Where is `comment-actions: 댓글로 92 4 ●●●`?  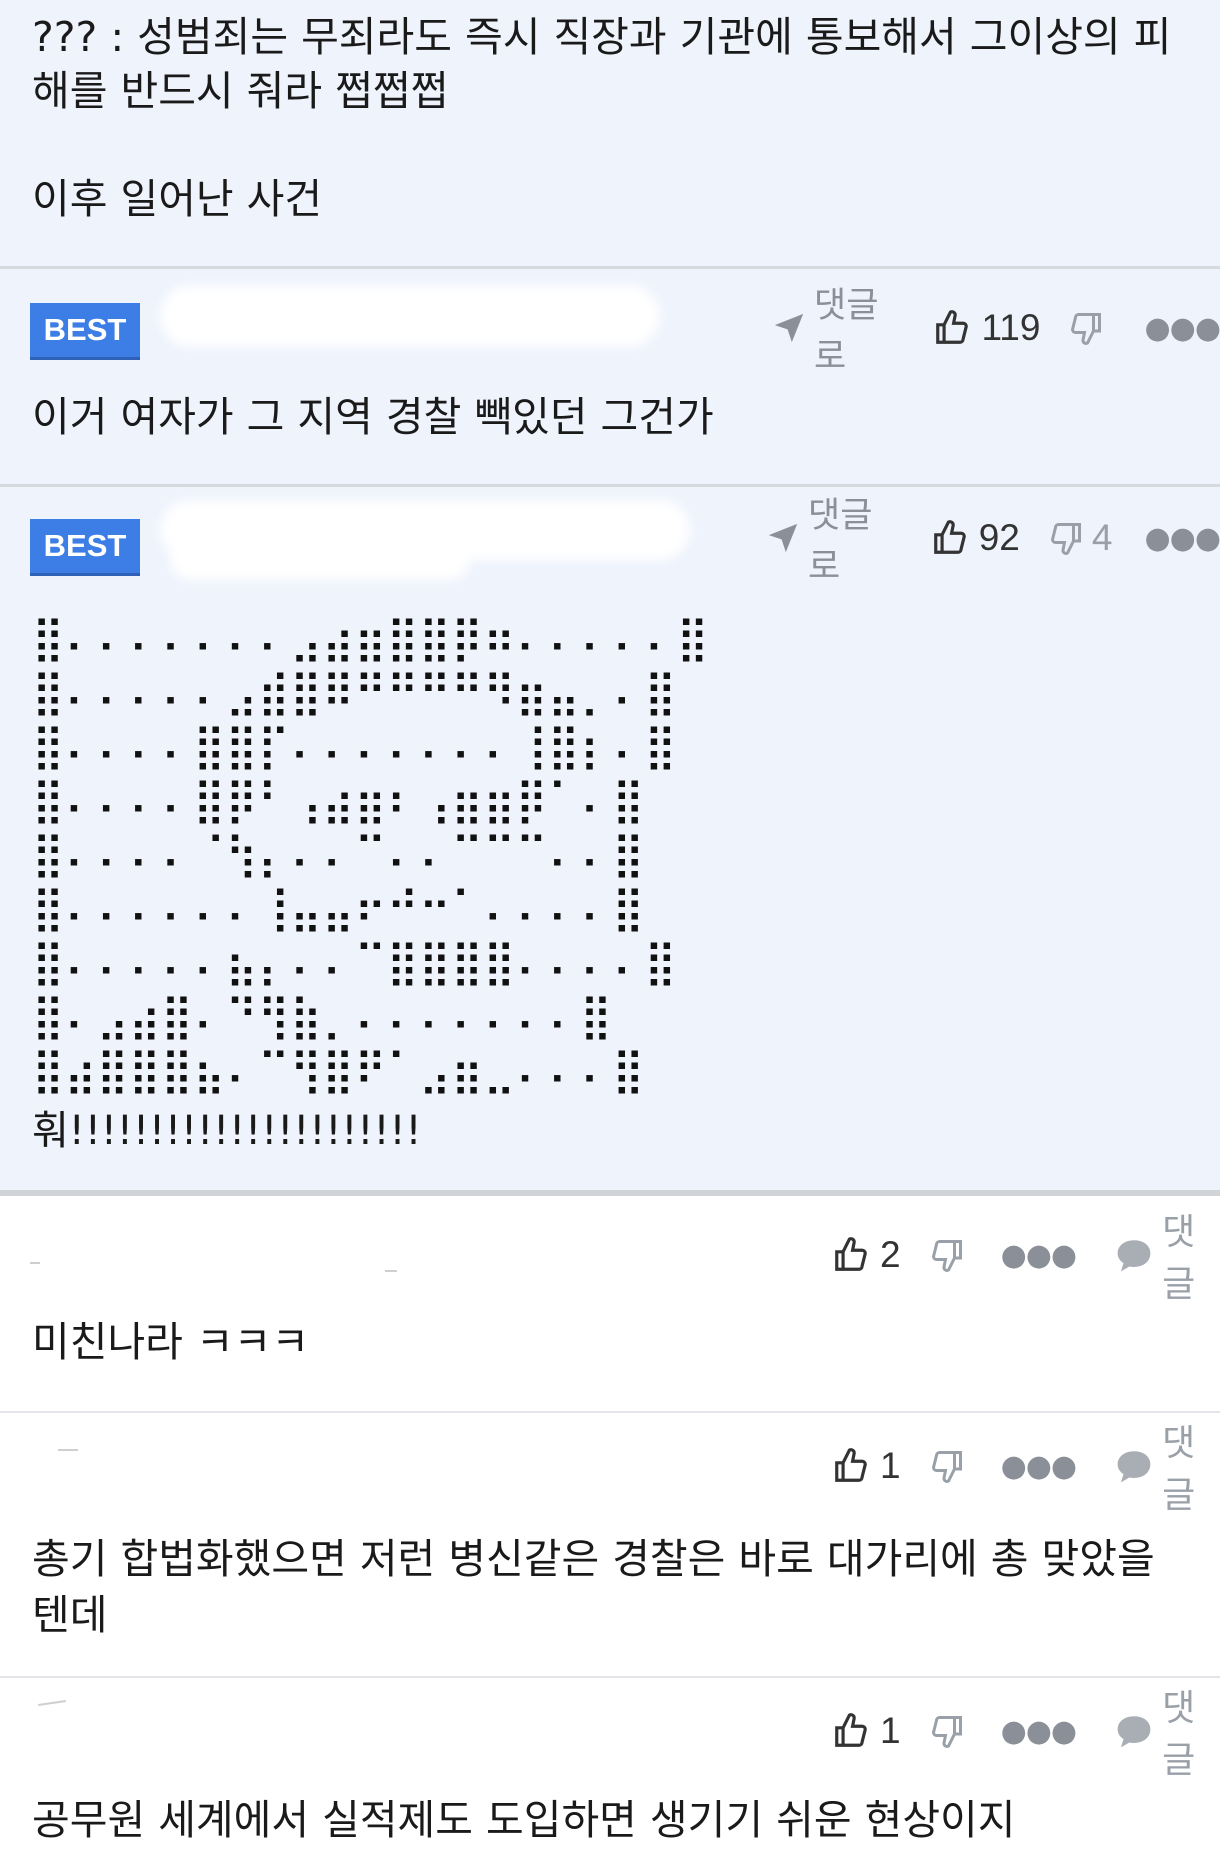
comment-actions: 댓글로 92 4 ●●● is located at coordinates (993, 541).